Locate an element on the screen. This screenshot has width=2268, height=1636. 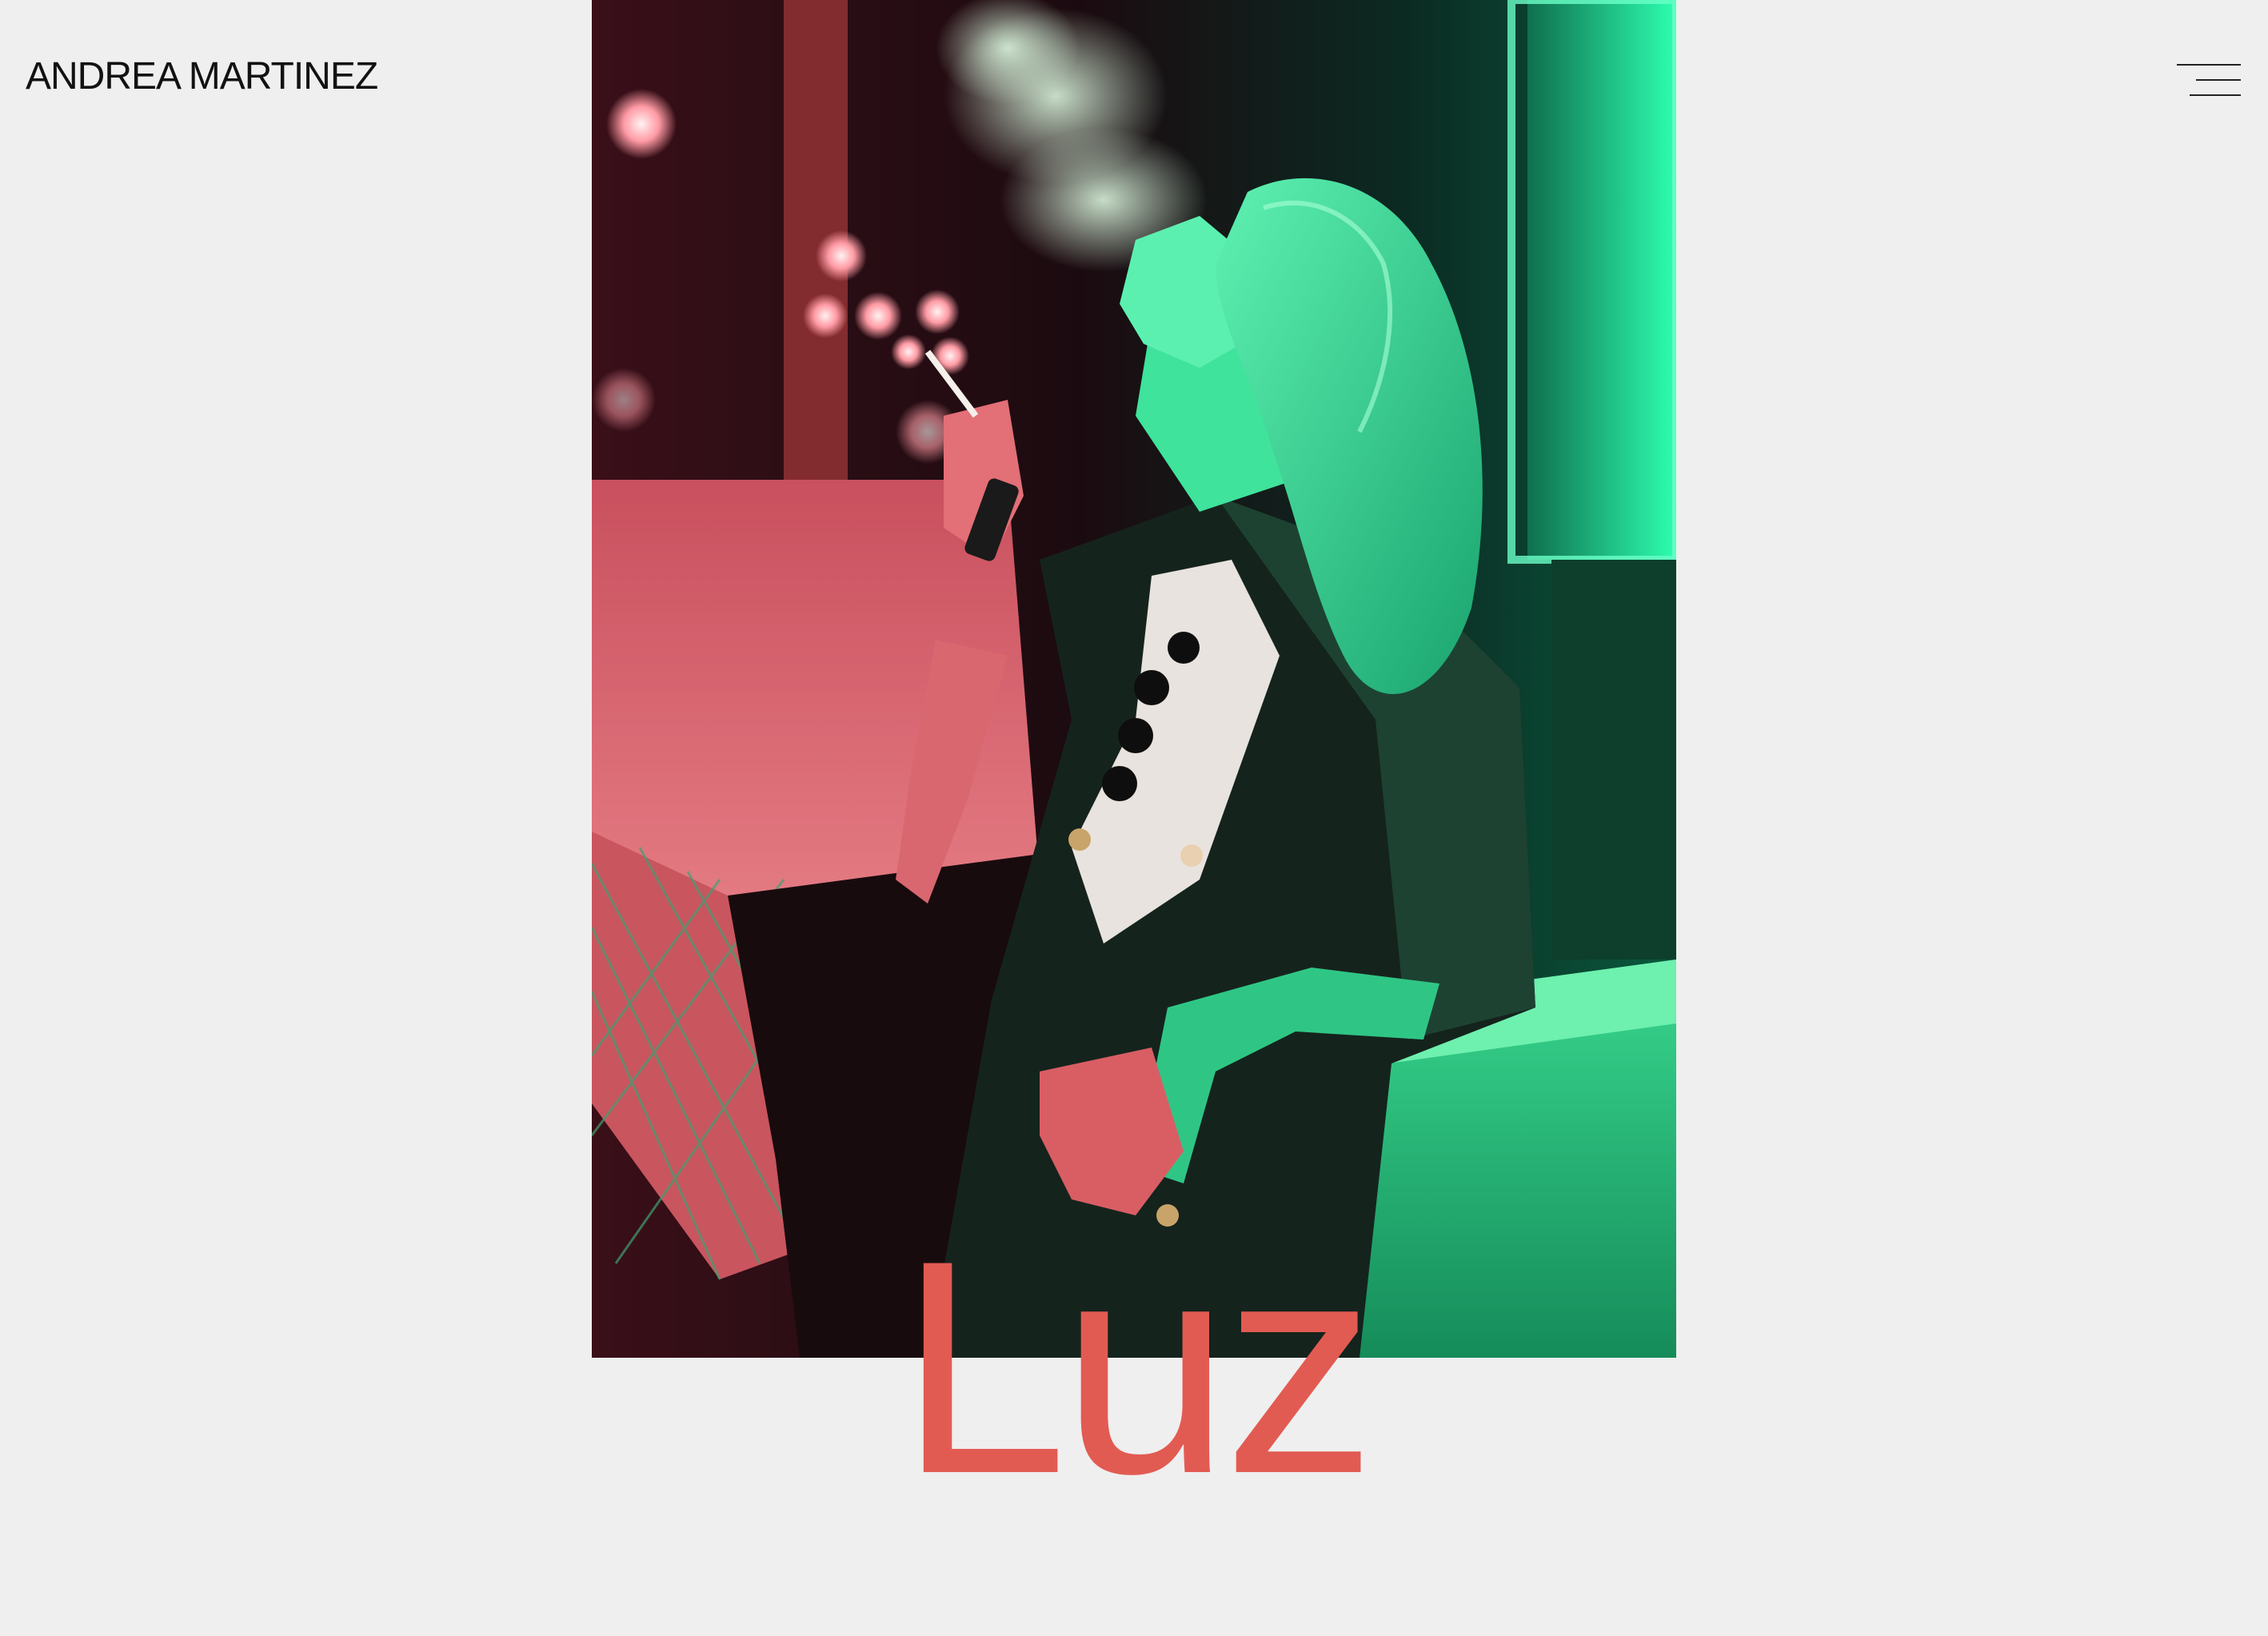
hamburger-menu-icon is located at coordinates (2209, 80).